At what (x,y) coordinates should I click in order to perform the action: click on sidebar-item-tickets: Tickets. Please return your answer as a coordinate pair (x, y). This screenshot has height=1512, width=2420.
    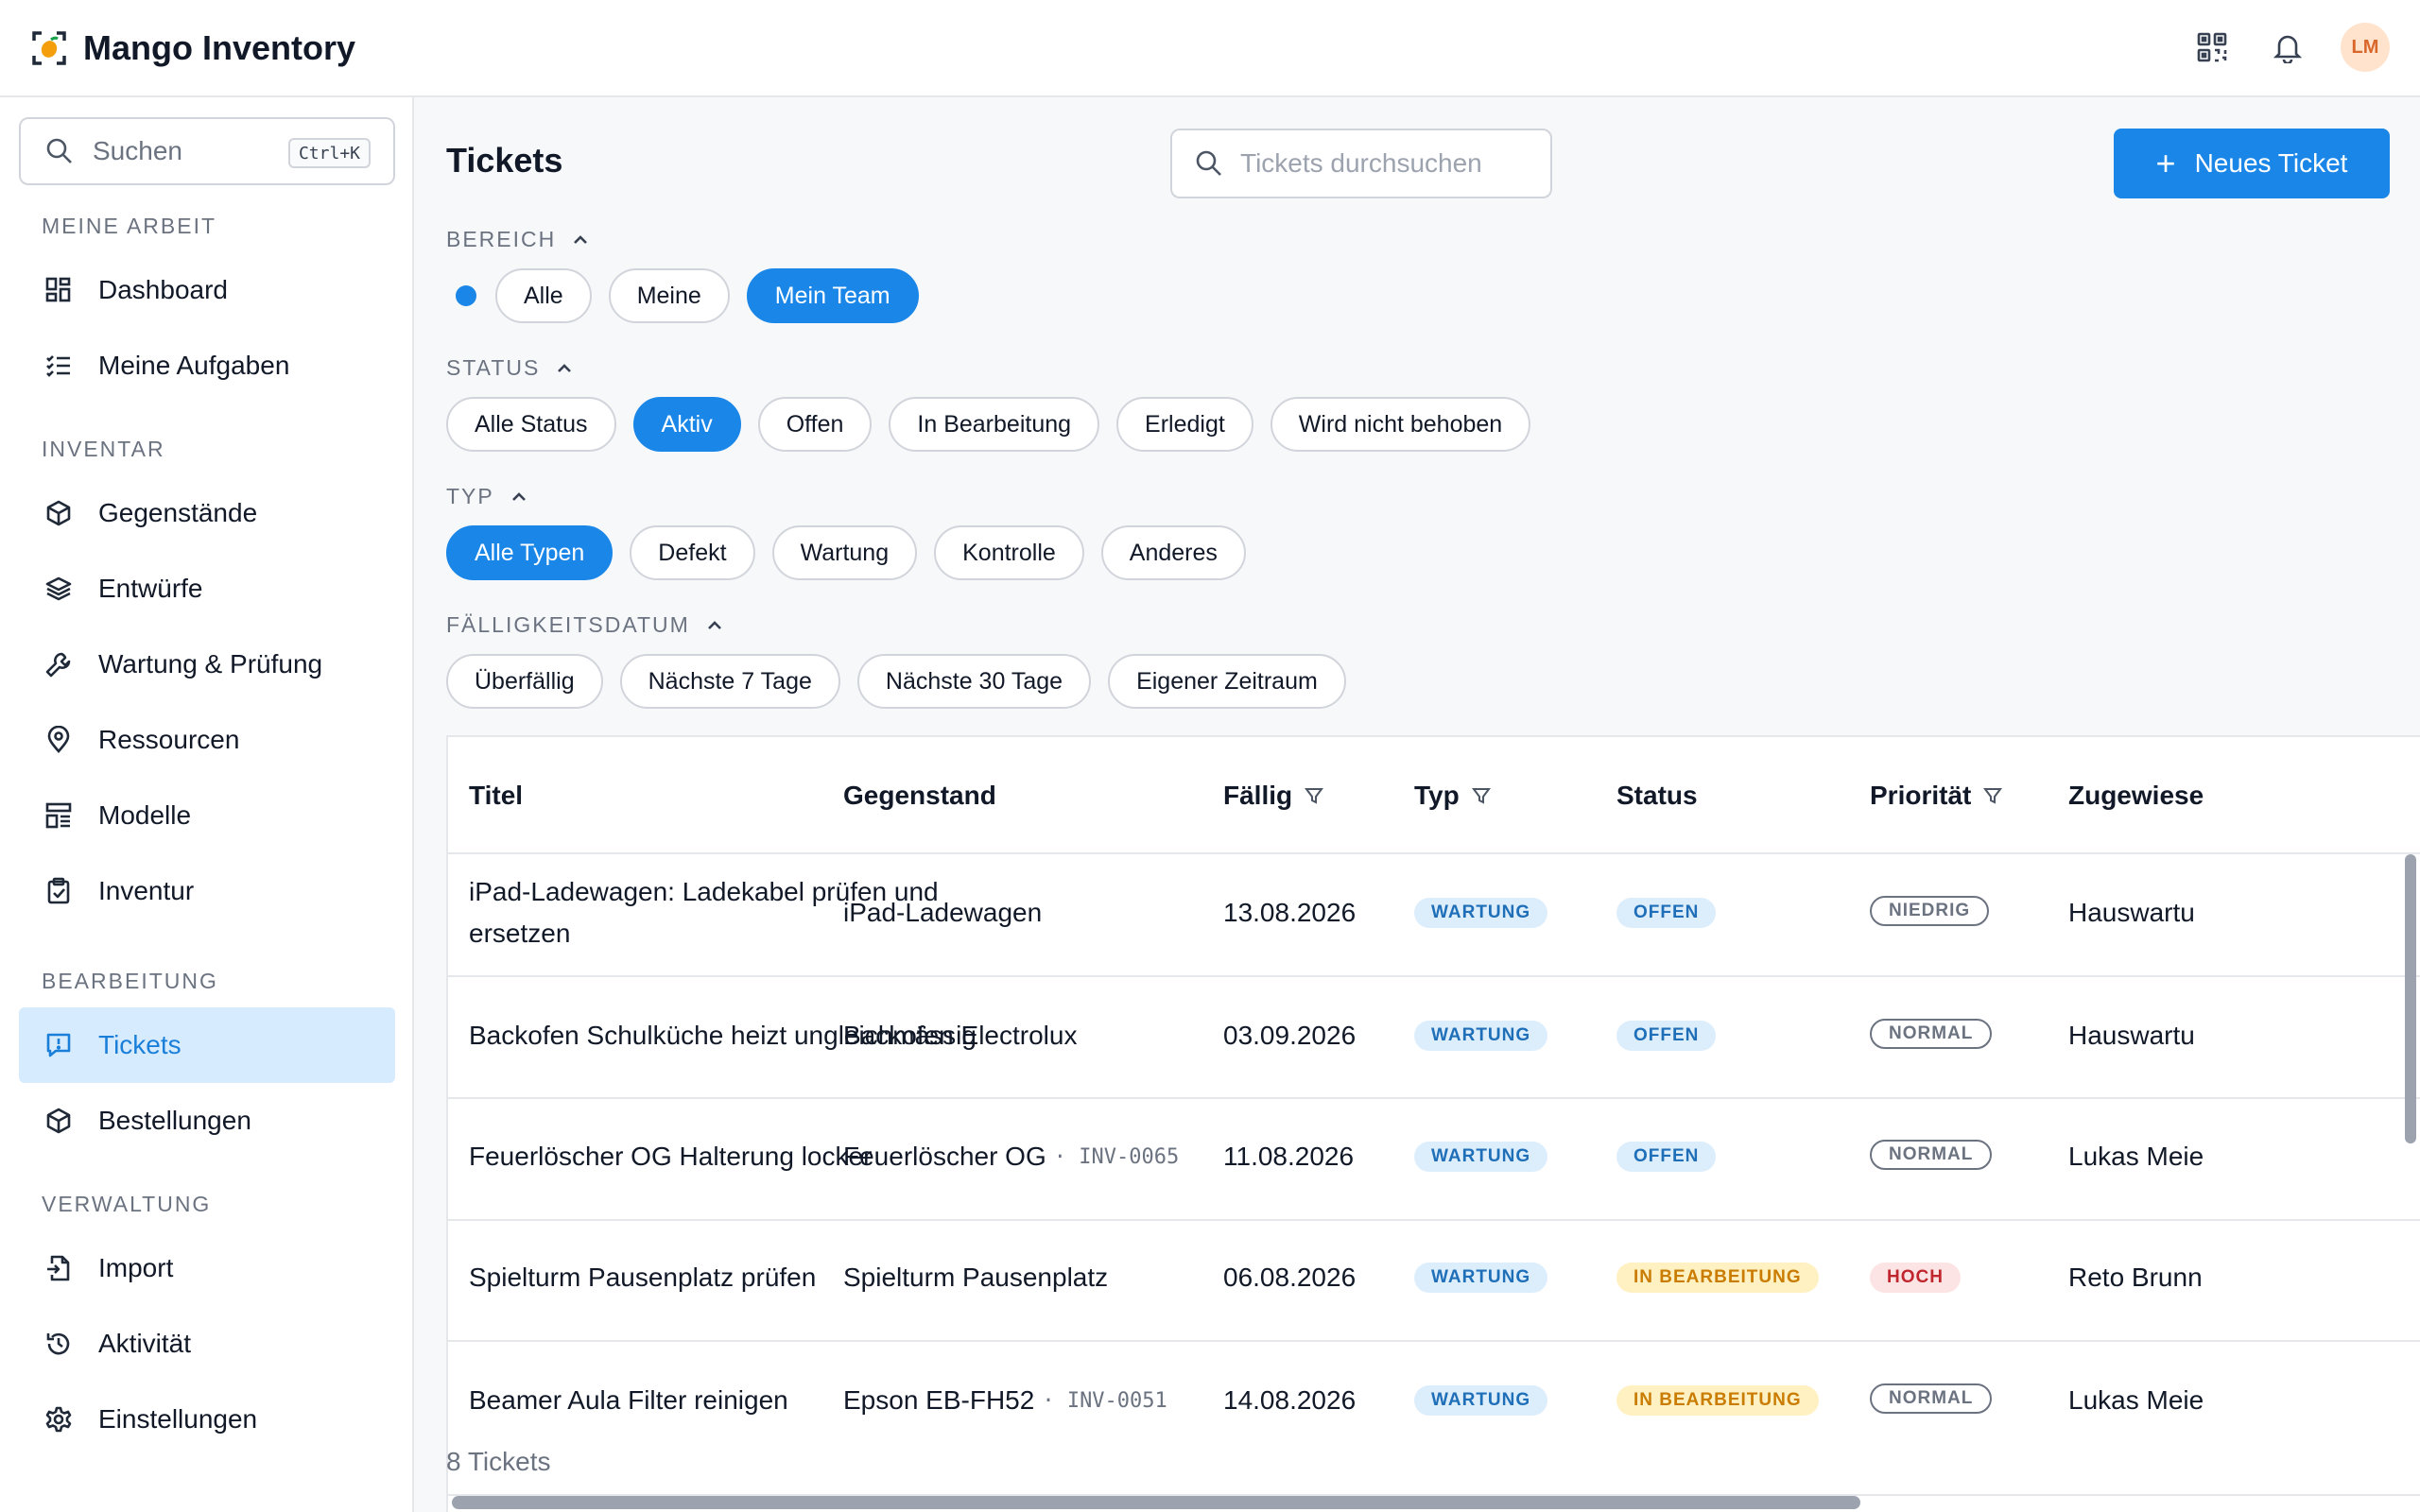
    Looking at the image, I should click on (207, 1045).